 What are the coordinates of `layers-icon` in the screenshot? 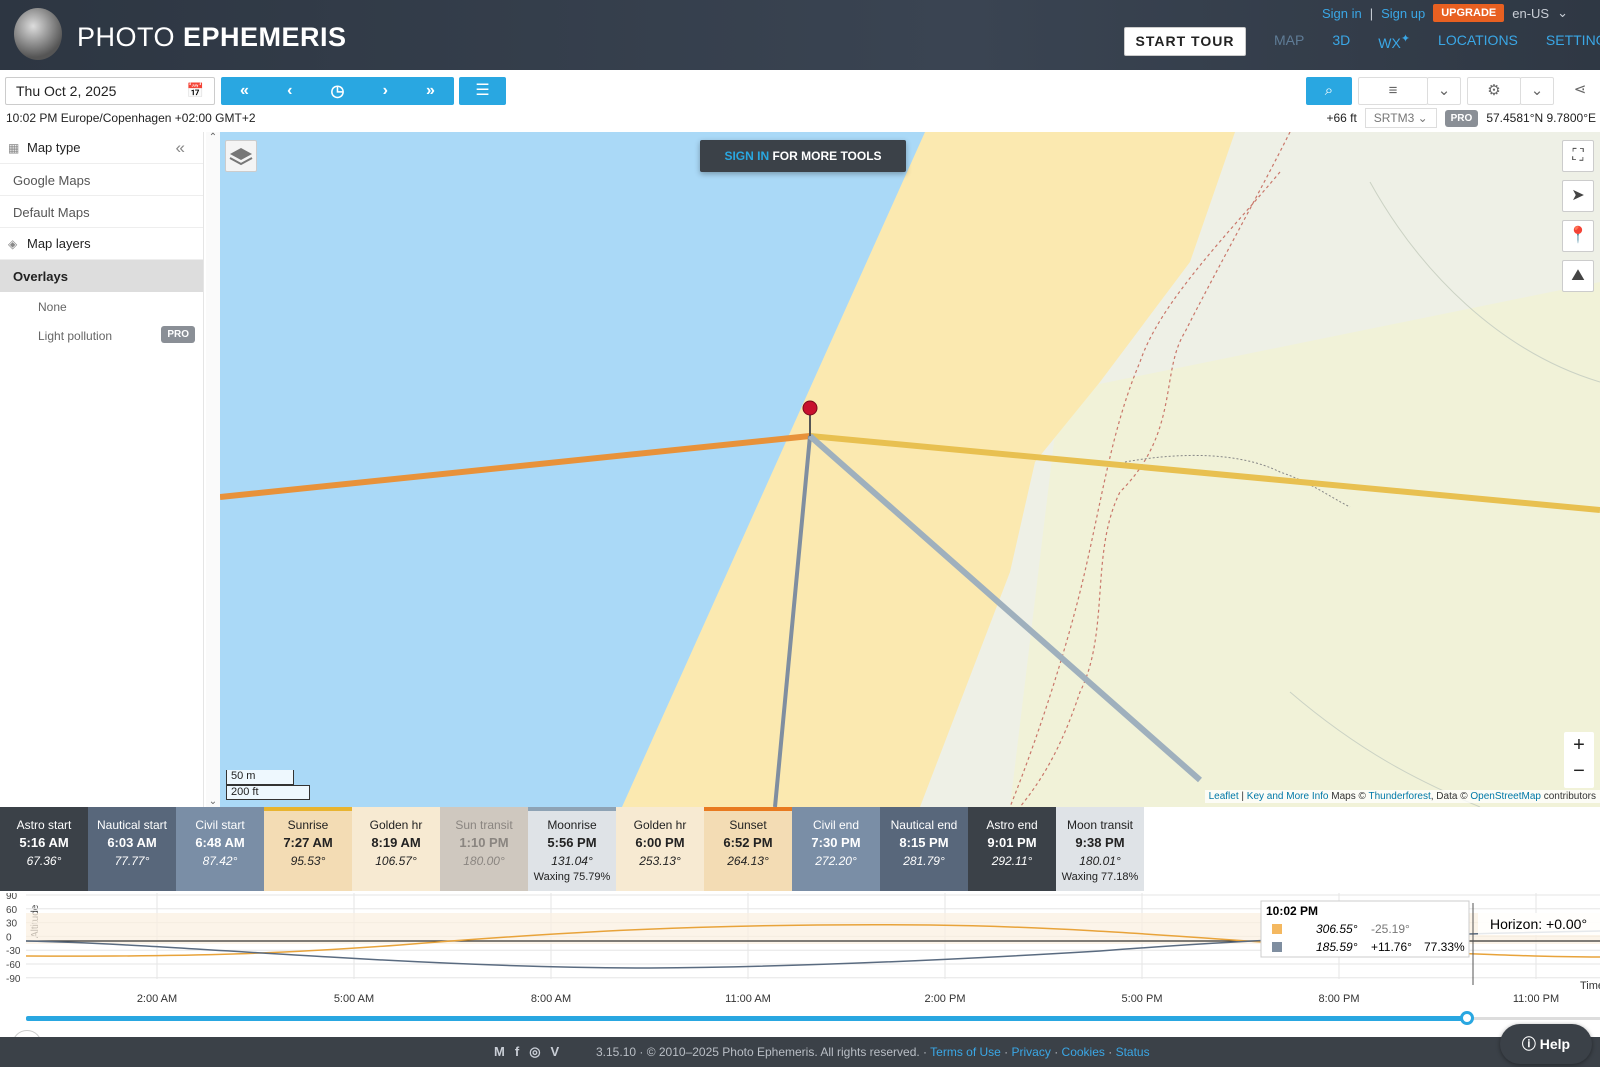 It's located at (241, 156).